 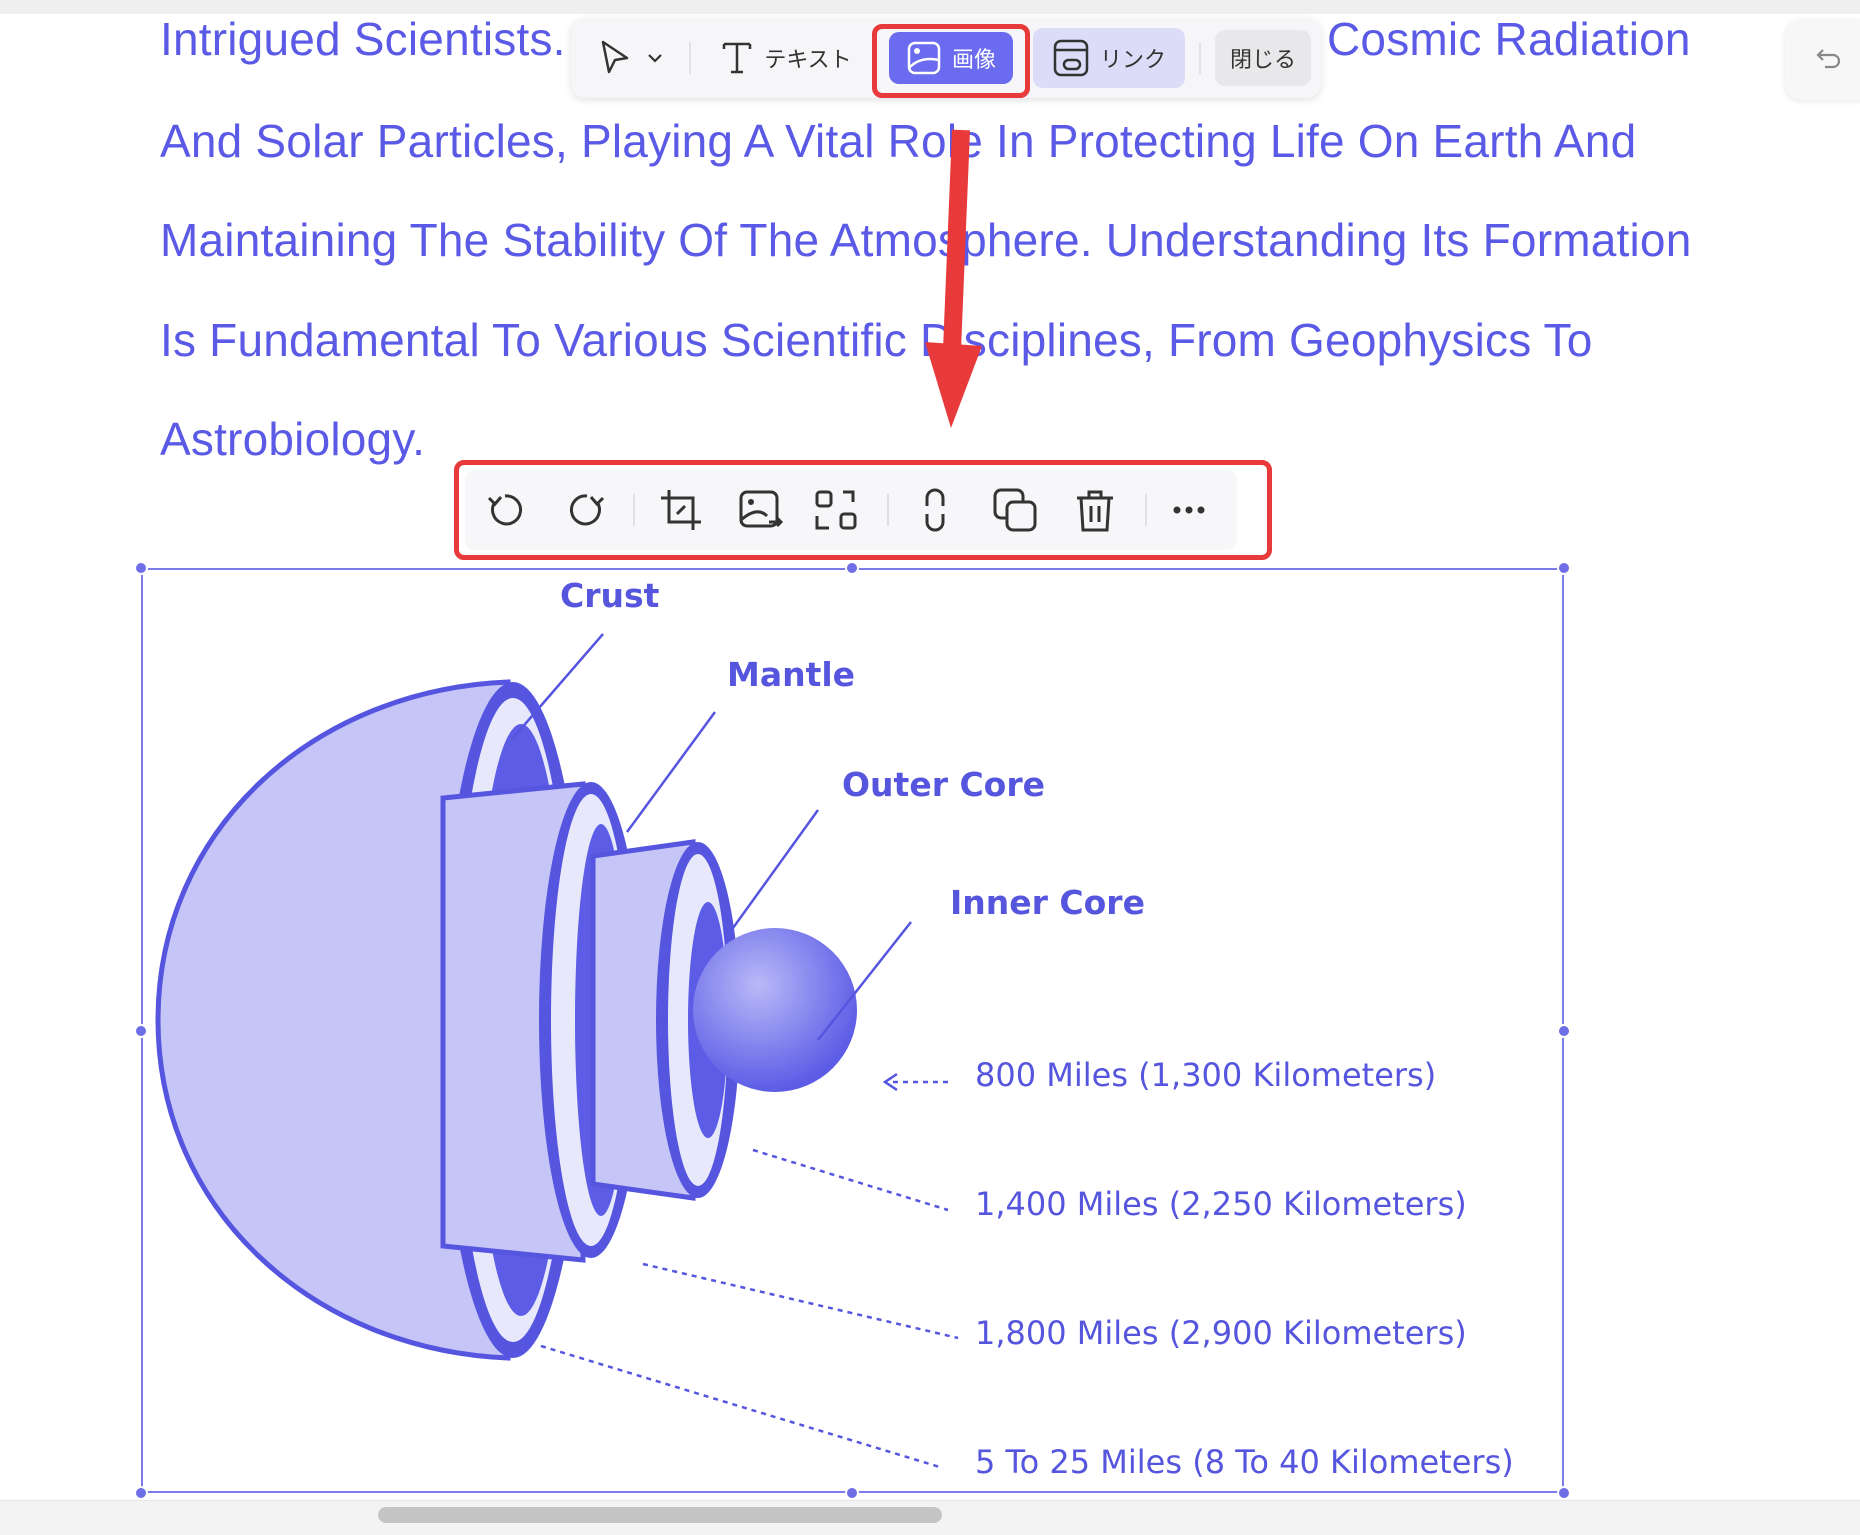 What do you see at coordinates (363, 39) in the screenshot?
I see `doc-line-1a: Intrigued Scientists.` at bounding box center [363, 39].